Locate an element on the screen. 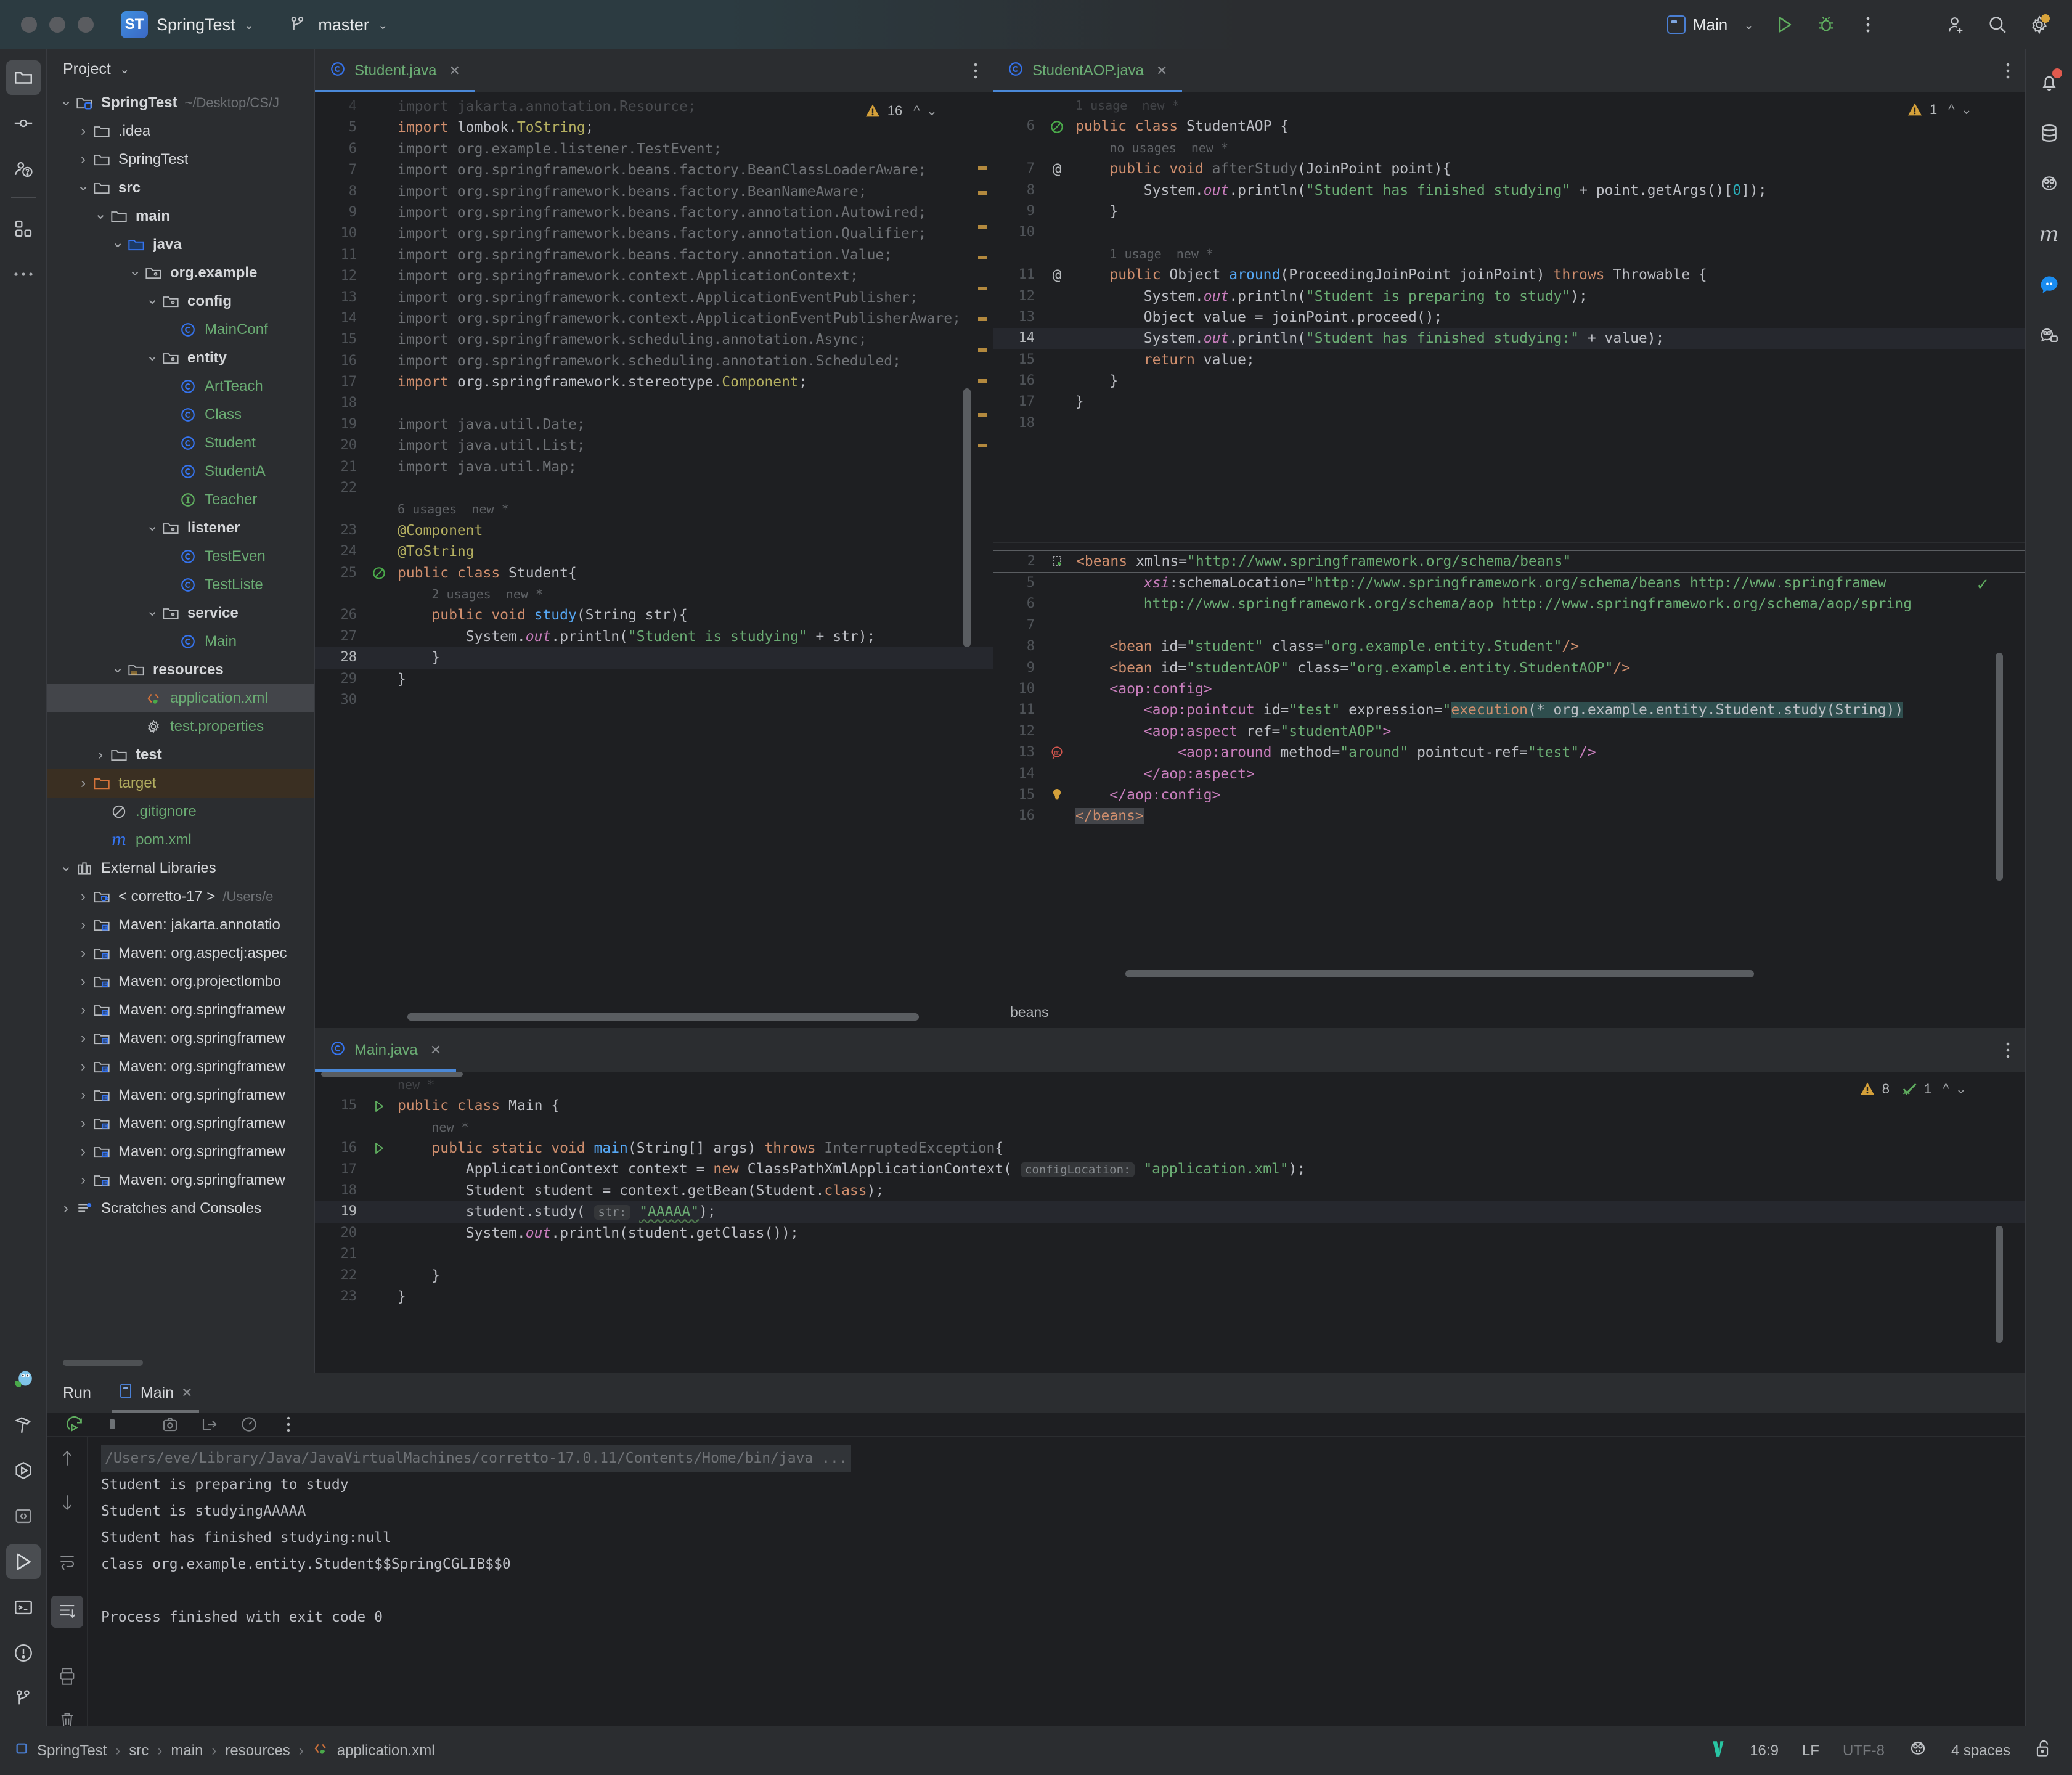 The image size is (2072, 1775). tree-item-external-libraries: ⌄ External Libraries is located at coordinates (180, 868).